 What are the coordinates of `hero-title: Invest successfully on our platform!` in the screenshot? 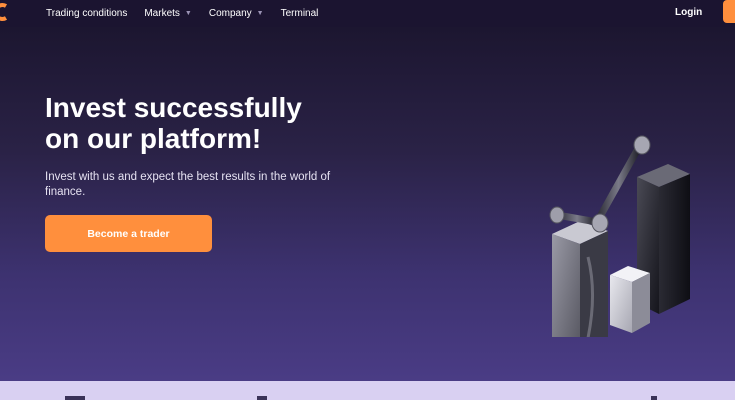 It's located at (210, 123).